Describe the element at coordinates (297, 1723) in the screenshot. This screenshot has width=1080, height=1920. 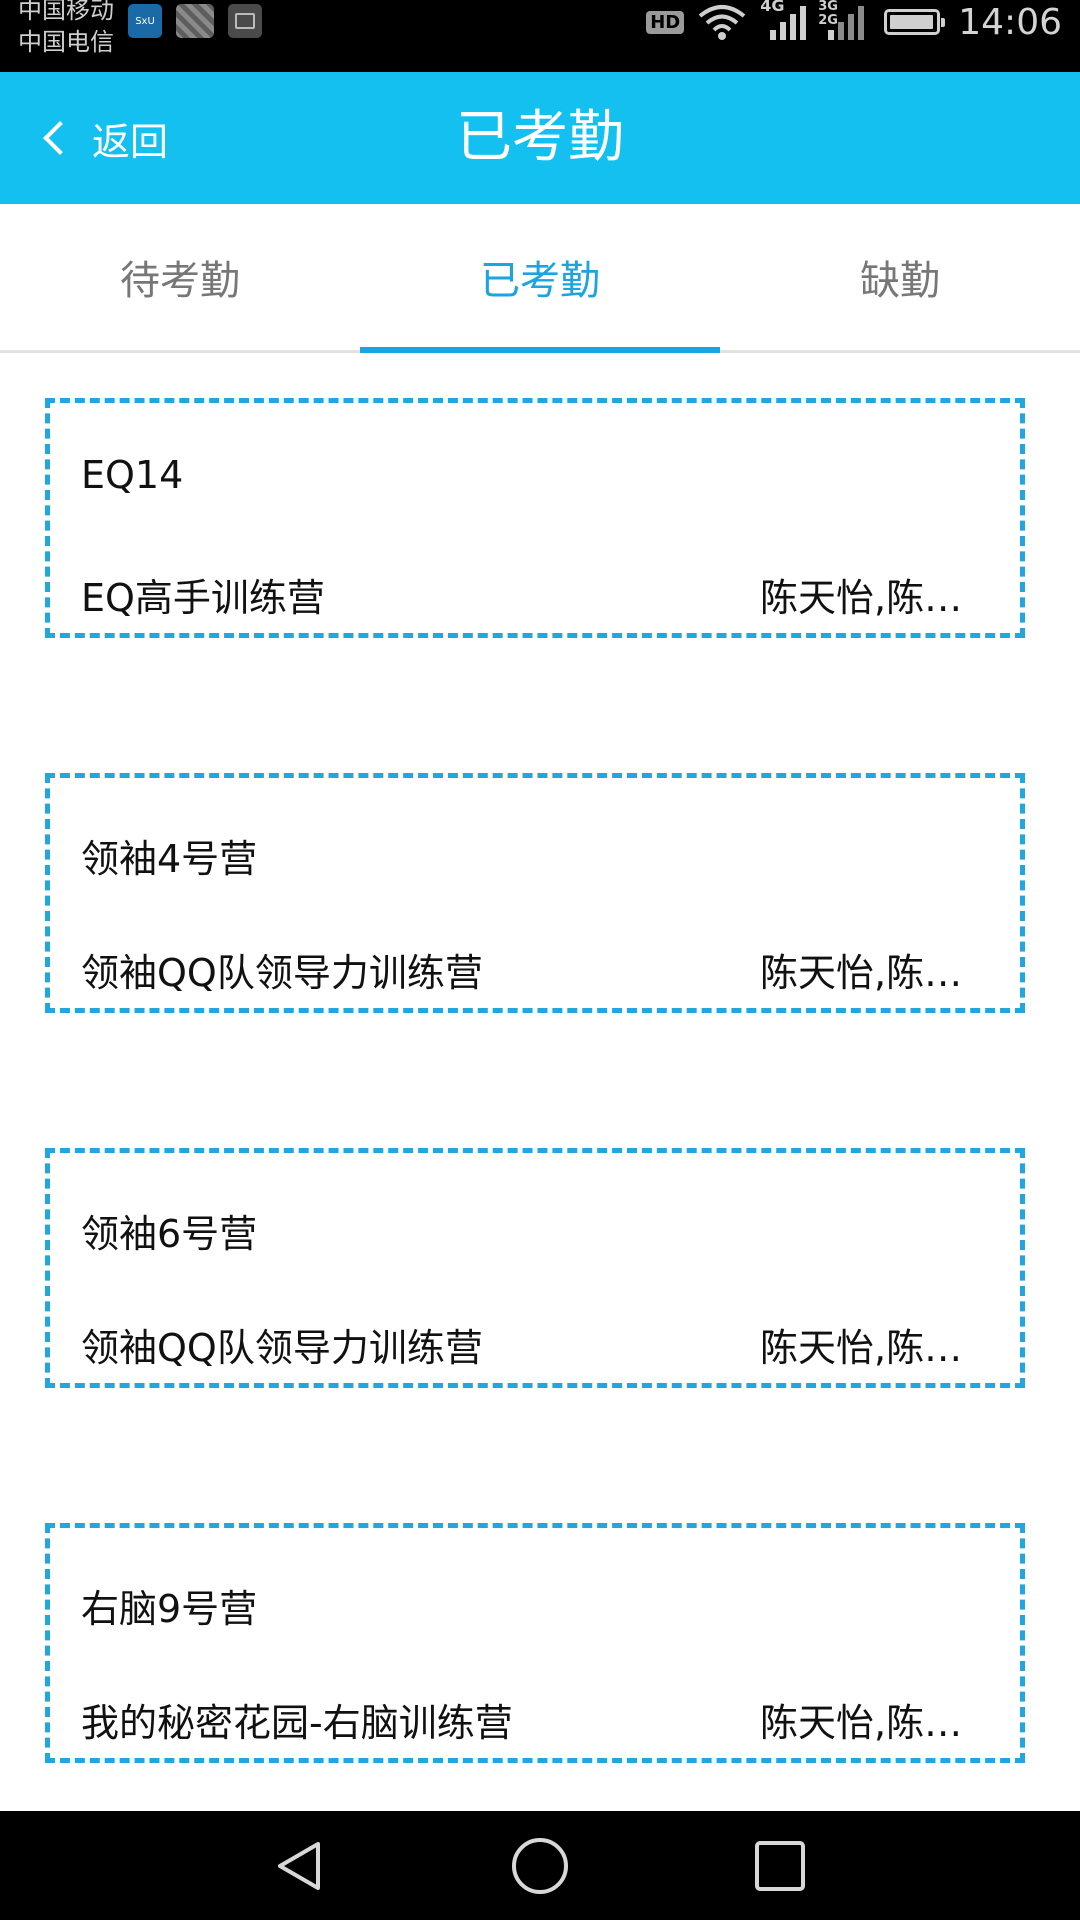
I see `course-name: 我的秘密花园-右脑训练营` at that location.